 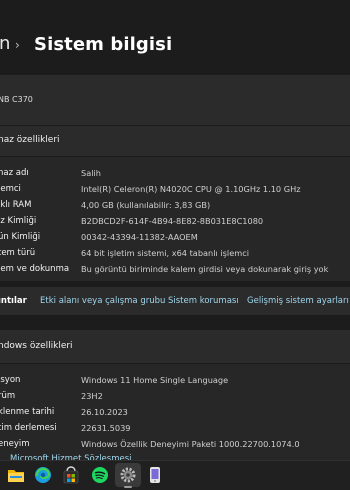 What do you see at coordinates (13, 301) in the screenshot?
I see `related-links-label: ıntılar` at bounding box center [13, 301].